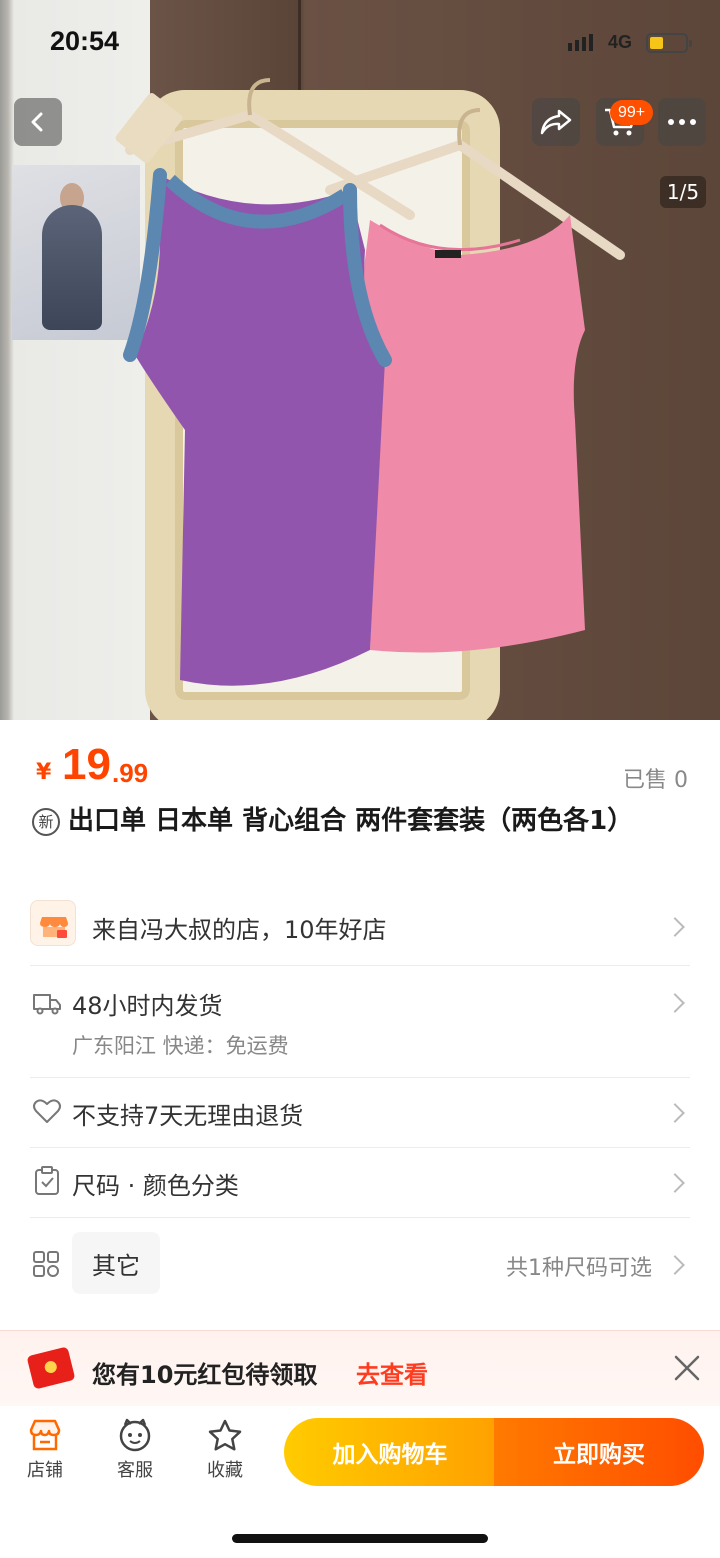  Describe the element at coordinates (360, 1113) in the screenshot. I see `returns-row: 不支持7天无理由退货` at that location.